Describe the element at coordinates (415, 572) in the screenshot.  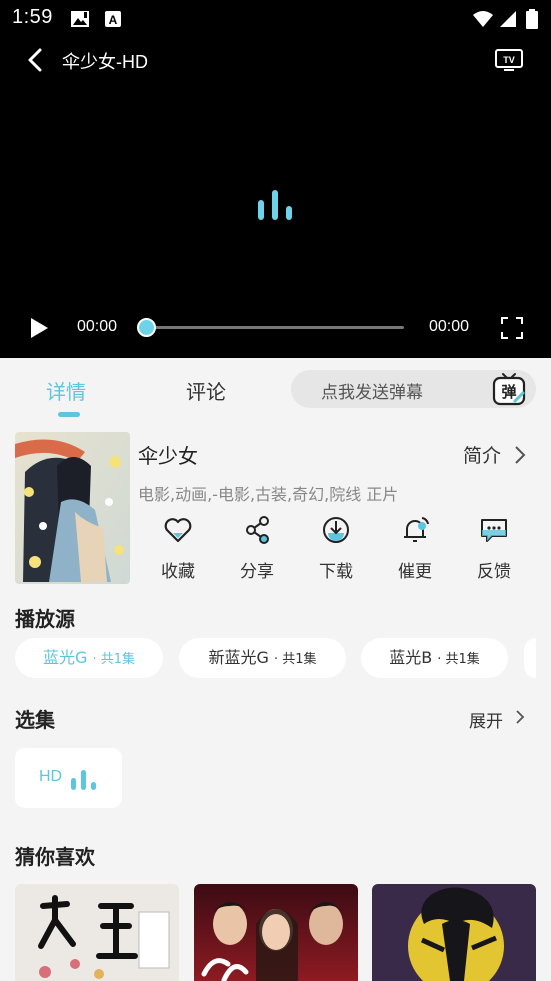
I see `action-label: 催更` at that location.